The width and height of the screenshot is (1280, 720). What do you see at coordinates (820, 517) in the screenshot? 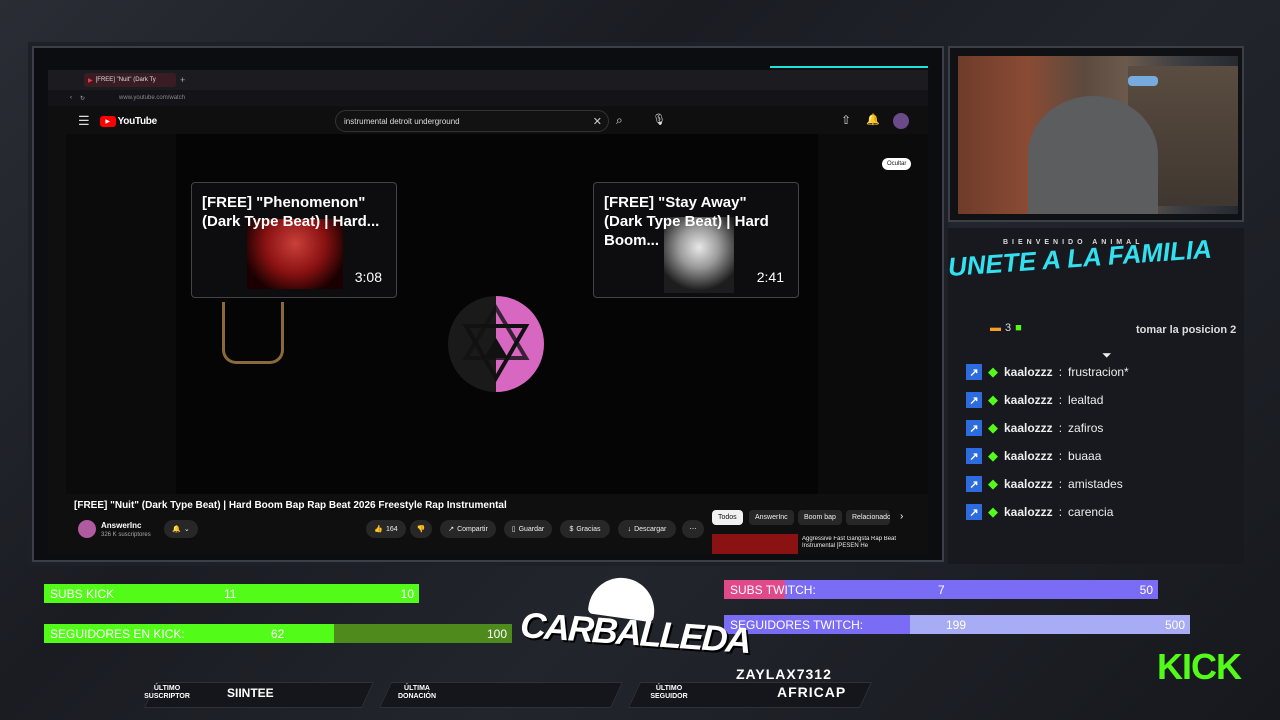
I see `chip-boombap: Boom bap` at bounding box center [820, 517].